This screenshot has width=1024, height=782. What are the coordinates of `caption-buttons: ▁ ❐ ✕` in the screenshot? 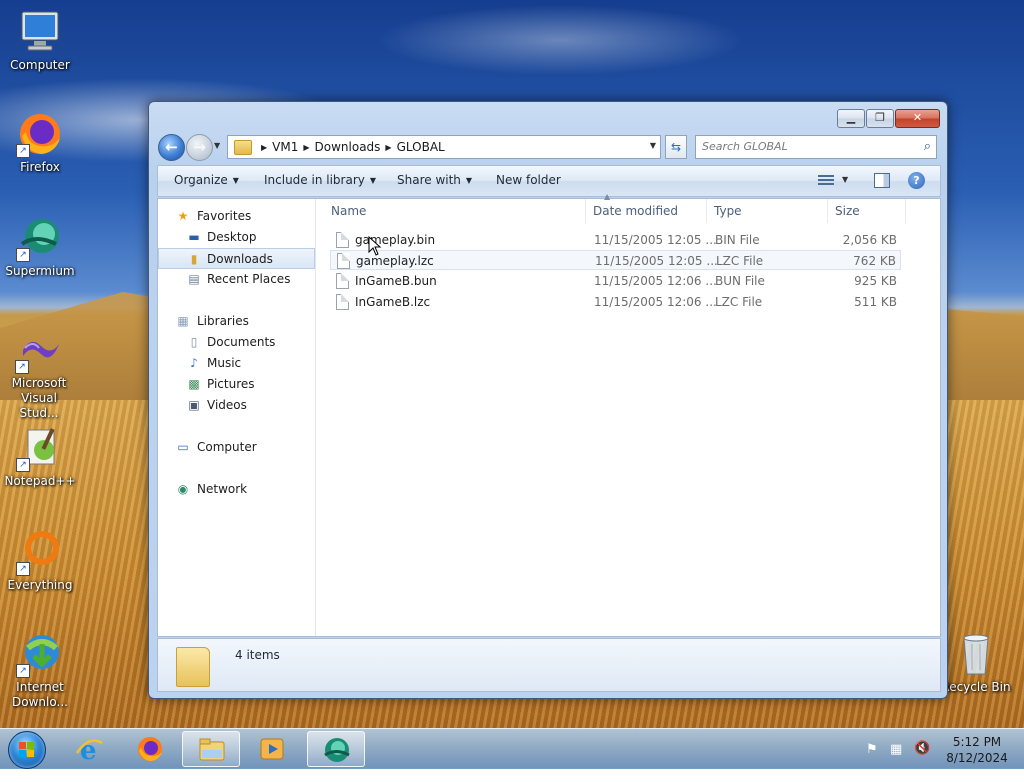 It's located at (888, 118).